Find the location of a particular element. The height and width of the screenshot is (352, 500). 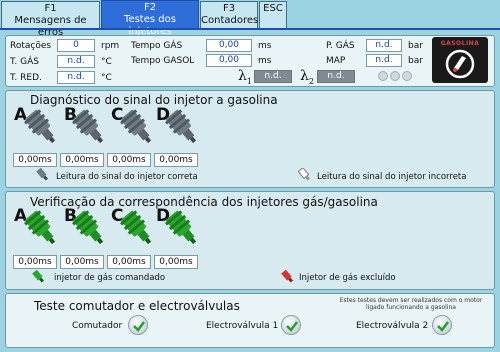

map-unit: bar is located at coordinates (415, 61).